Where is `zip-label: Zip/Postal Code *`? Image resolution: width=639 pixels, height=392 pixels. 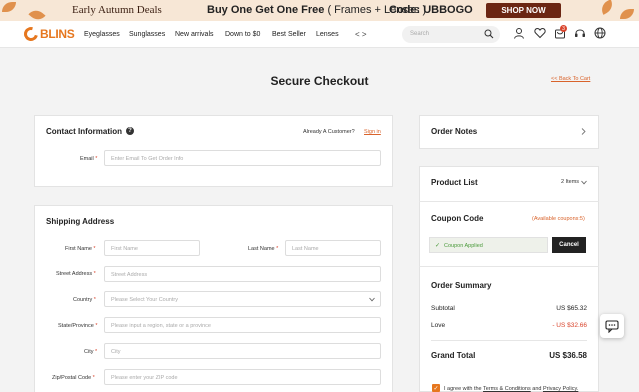 zip-label: Zip/Postal Code * is located at coordinates (73, 378).